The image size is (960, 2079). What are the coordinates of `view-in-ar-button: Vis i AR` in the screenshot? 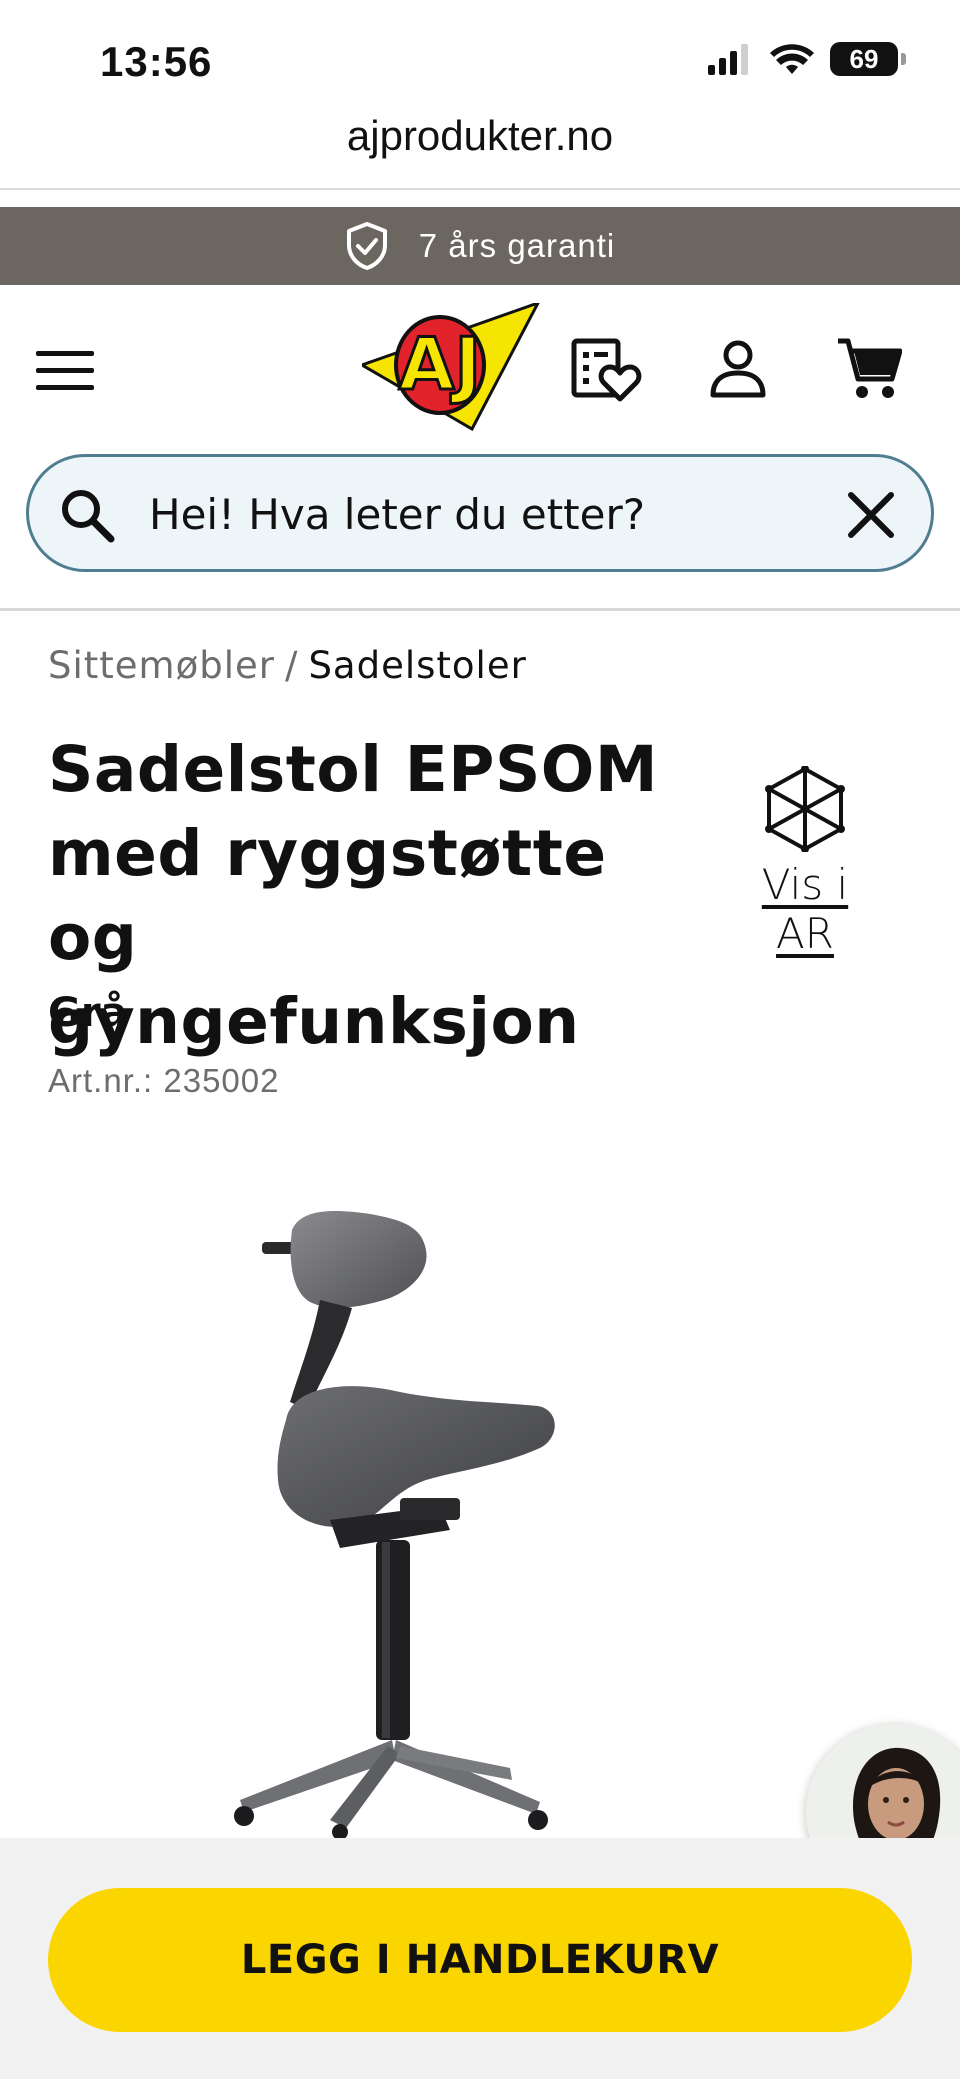 It's located at (805, 862).